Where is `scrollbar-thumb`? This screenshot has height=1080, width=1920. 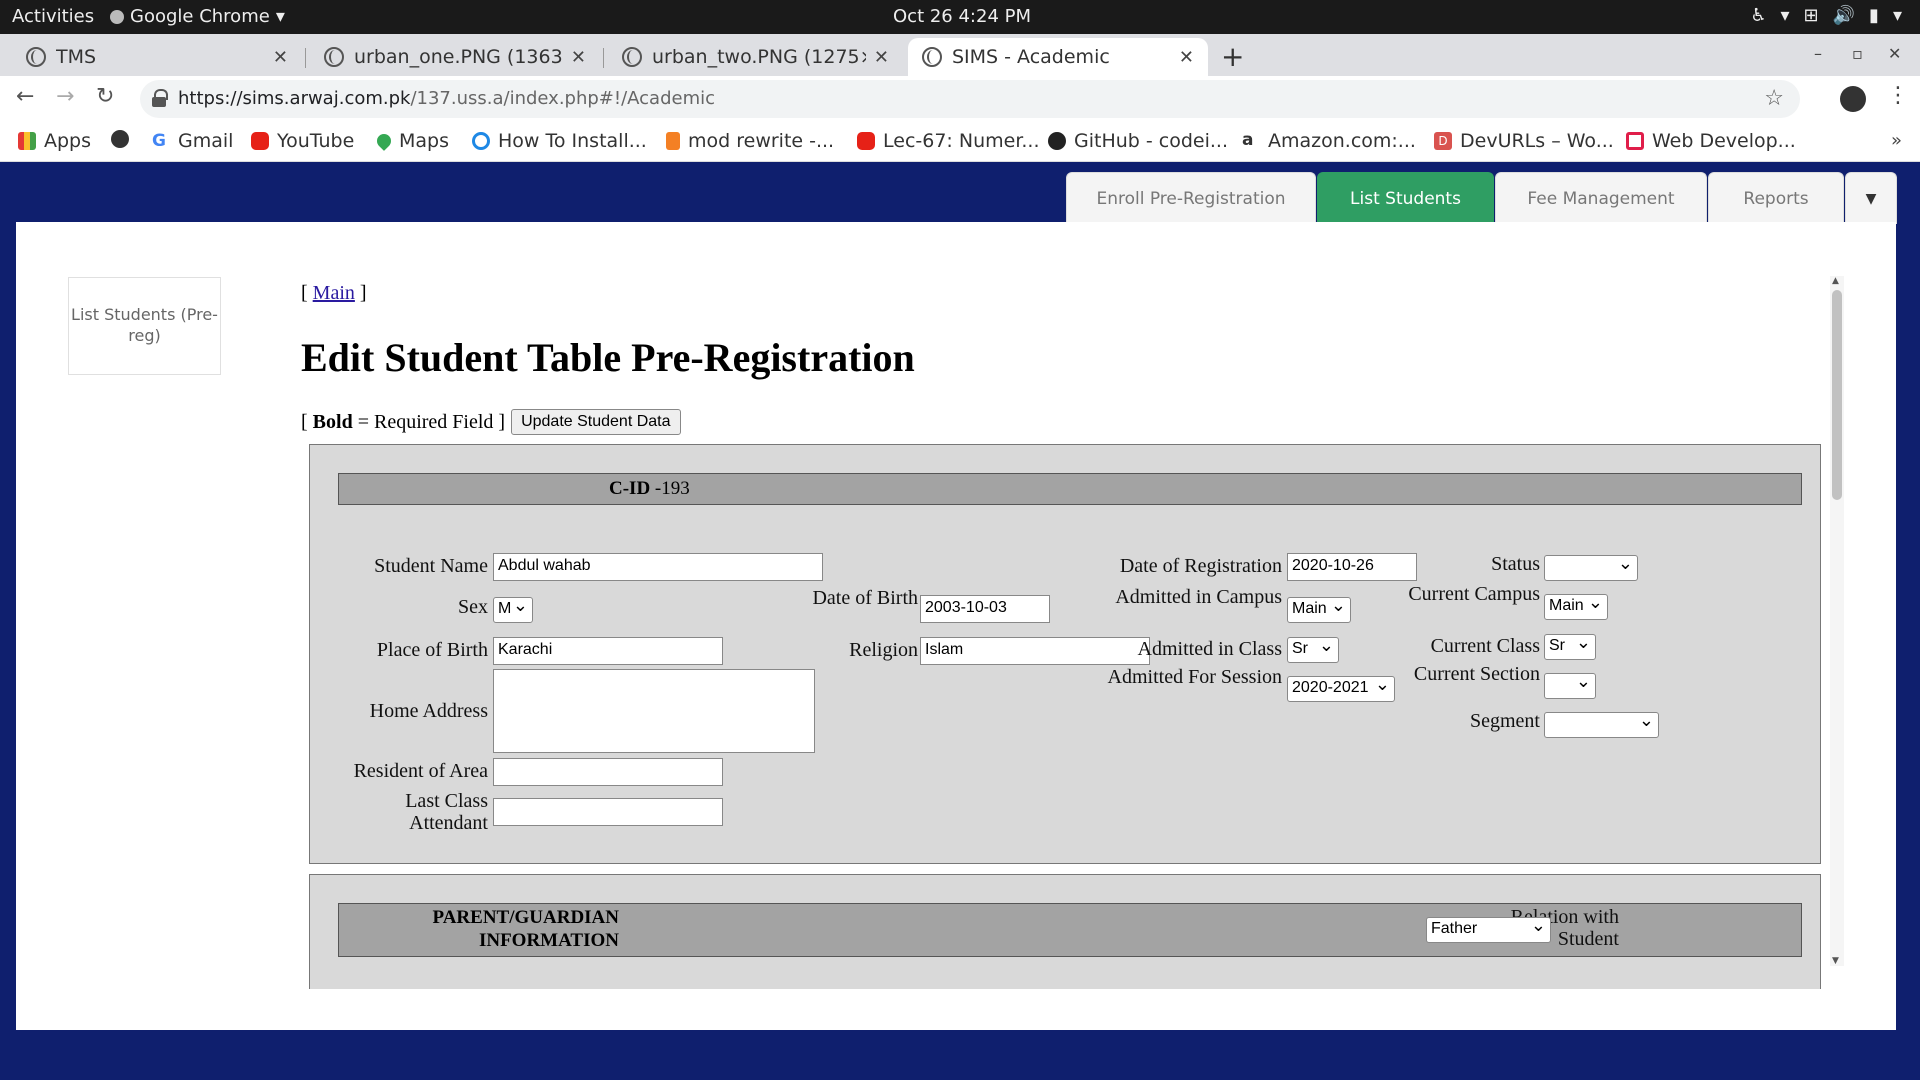
scrollbar-thumb is located at coordinates (1837, 395).